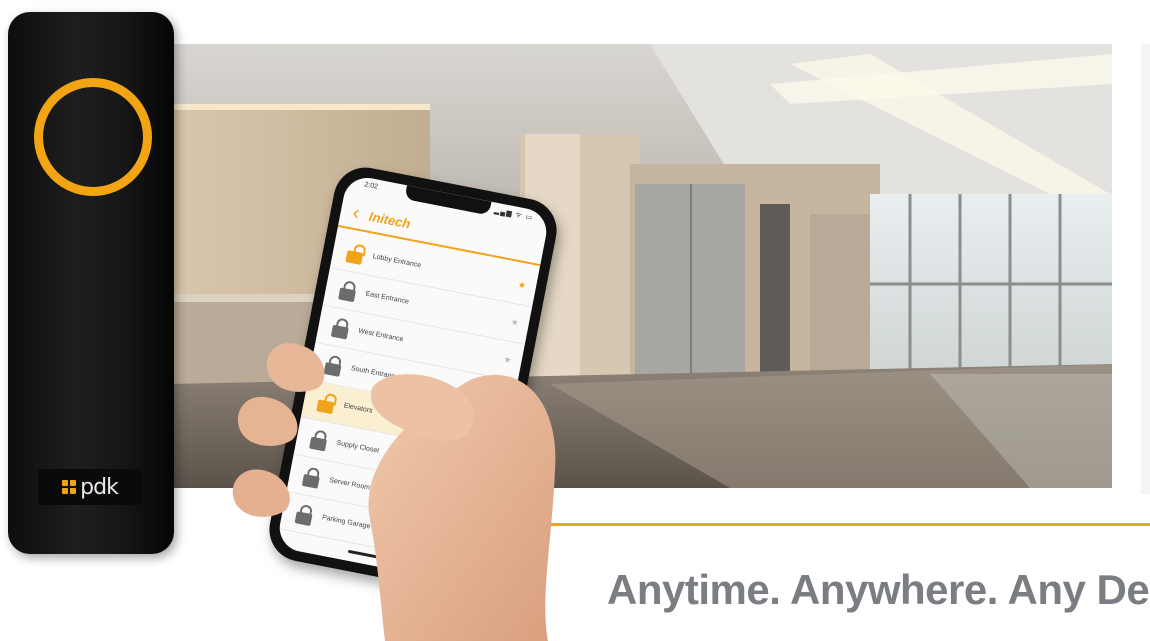 The height and width of the screenshot is (641, 1150). Describe the element at coordinates (513, 214) in the screenshot. I see `status-icons: ▂▄▆ ᯤ ▭` at that location.